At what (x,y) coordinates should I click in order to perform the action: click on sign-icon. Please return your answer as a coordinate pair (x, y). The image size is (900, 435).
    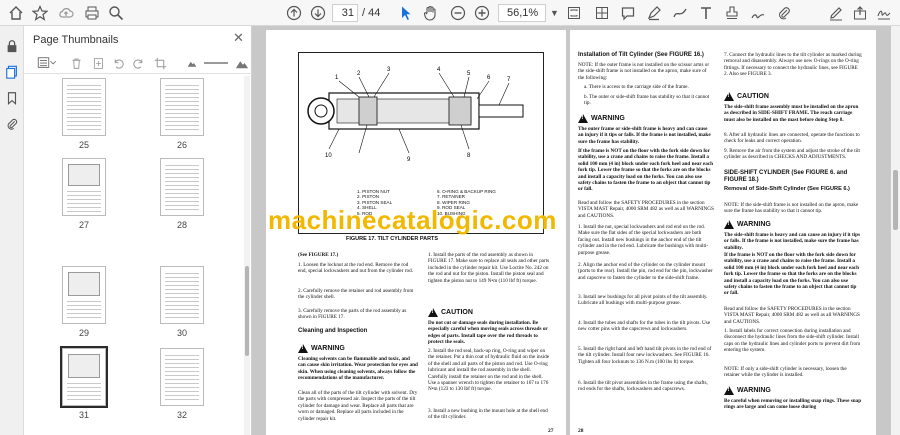
    Looking at the image, I should click on (884, 13).